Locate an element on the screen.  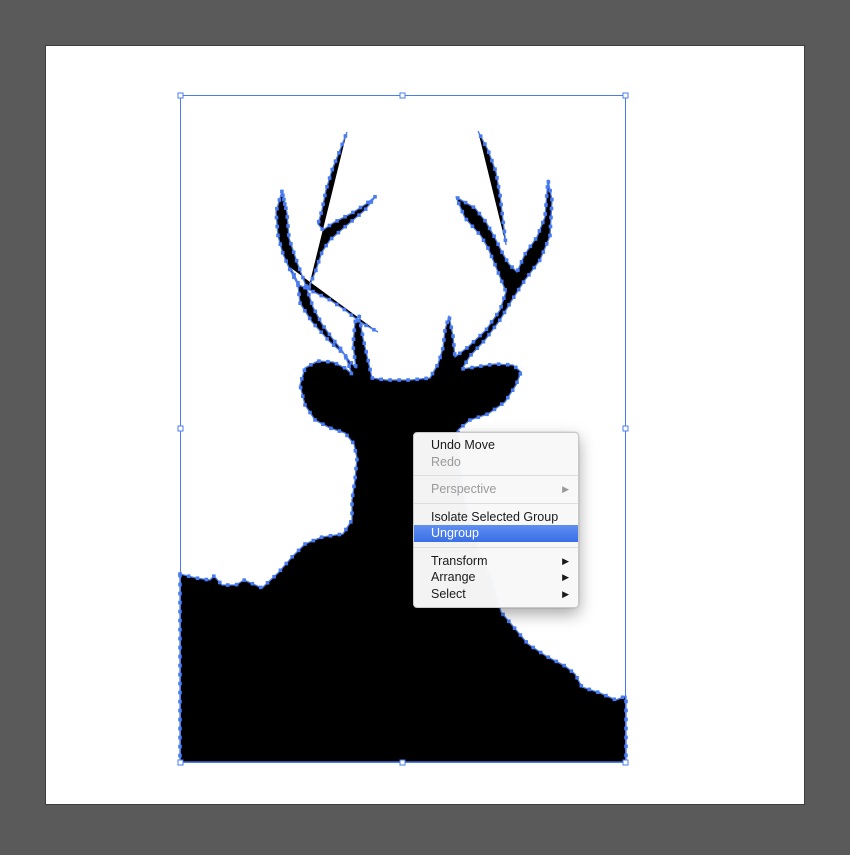
handle-bottom-left is located at coordinates (180, 762).